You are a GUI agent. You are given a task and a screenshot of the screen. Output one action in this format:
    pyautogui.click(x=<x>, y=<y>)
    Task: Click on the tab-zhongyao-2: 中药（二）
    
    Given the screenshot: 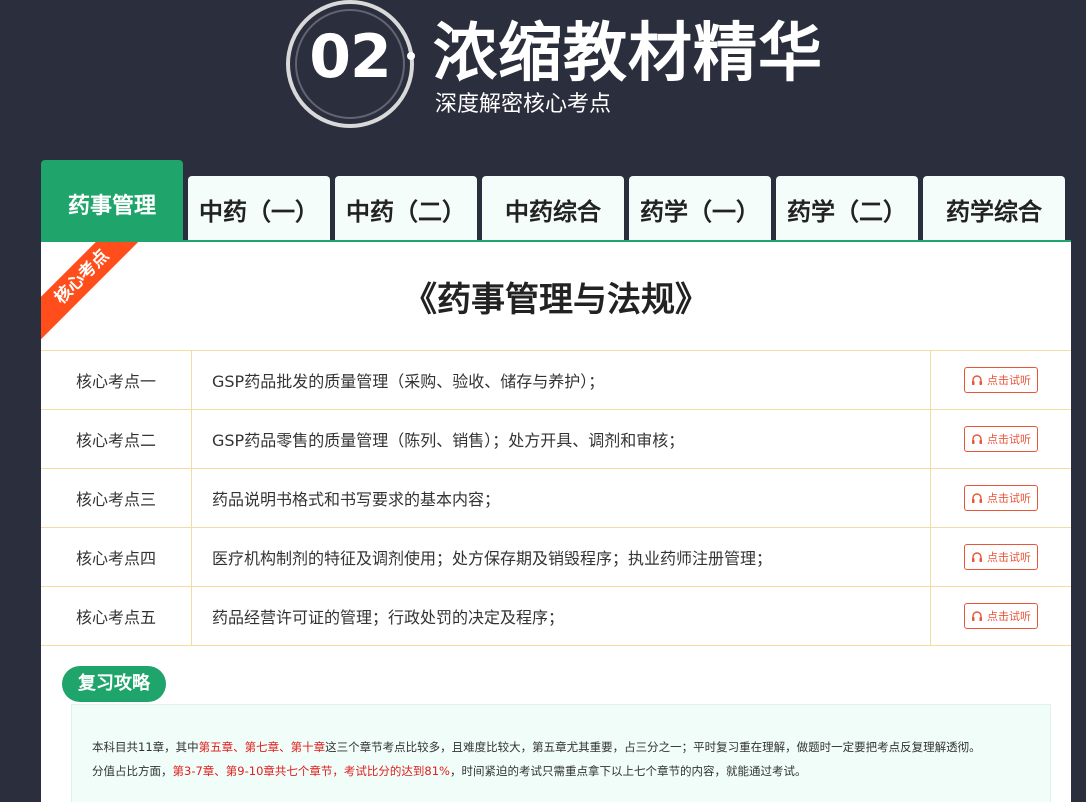 What is the action you would take?
    pyautogui.click(x=406, y=209)
    